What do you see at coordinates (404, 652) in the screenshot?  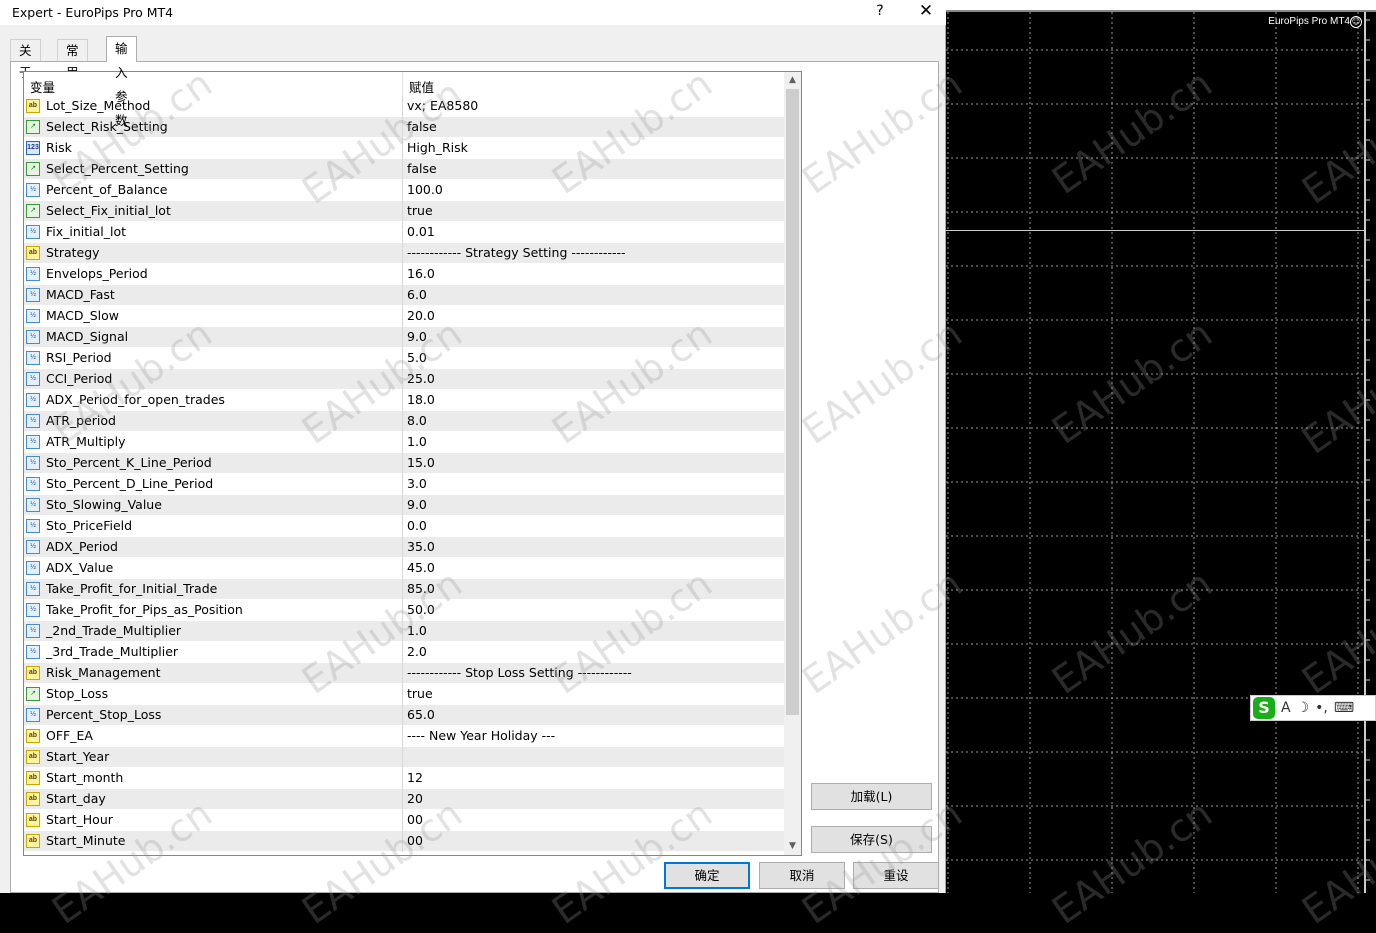 I see `table-row: ½ _3rd_Trade_Multiplier 2.0` at bounding box center [404, 652].